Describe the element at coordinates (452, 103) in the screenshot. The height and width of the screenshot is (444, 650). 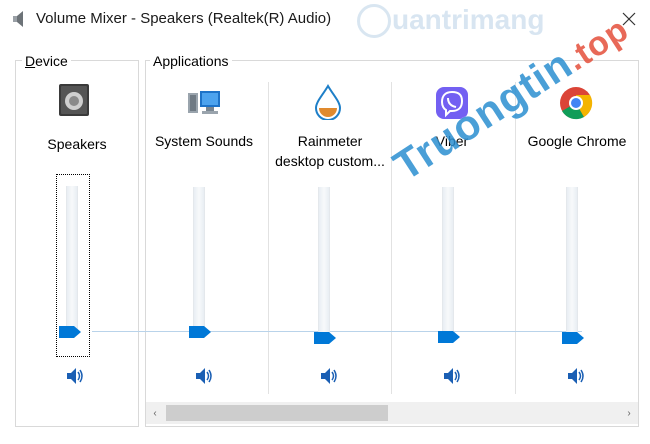
I see `viber-icon` at that location.